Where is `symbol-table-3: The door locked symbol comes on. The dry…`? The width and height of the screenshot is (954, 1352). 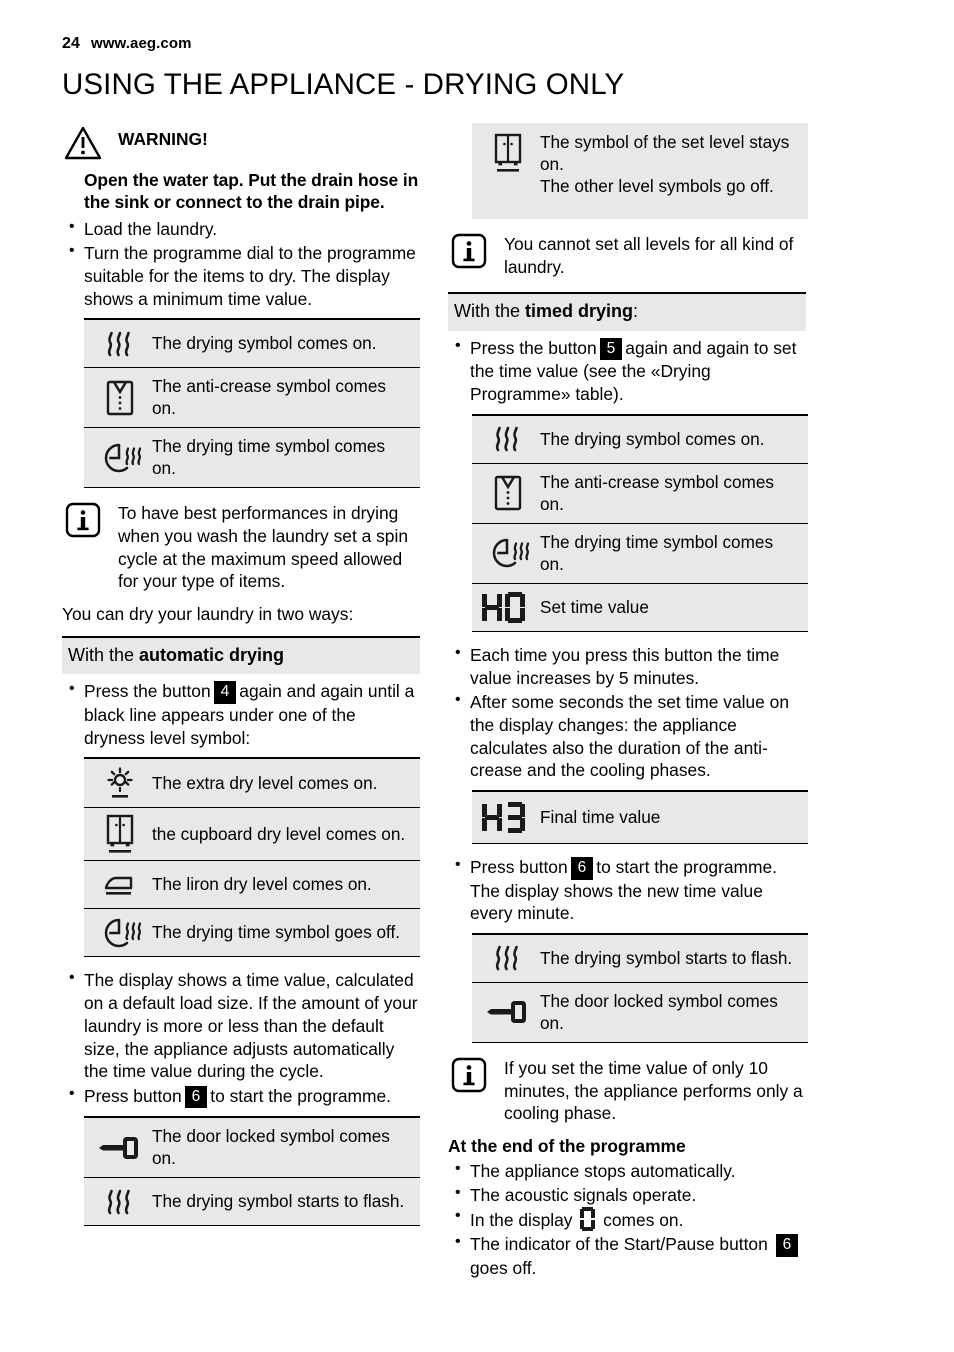
symbol-table-3: The door locked symbol comes on. The dry… is located at coordinates (252, 1171).